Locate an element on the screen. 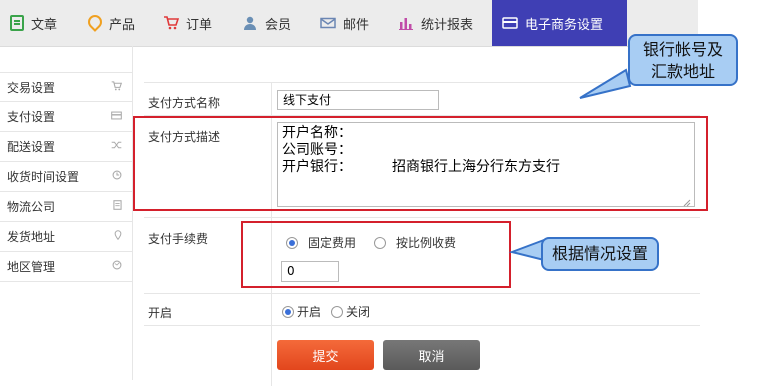 Image resolution: width=764 pixels, height=386 pixels. submit-button: 提交 is located at coordinates (325, 355).